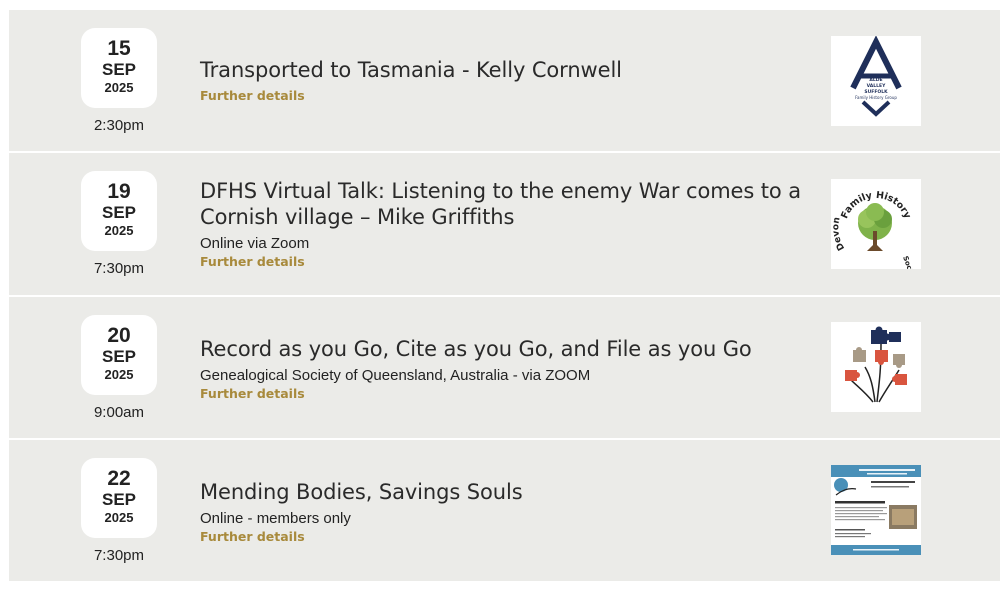 The image size is (1000, 589). I want to click on devon-fhs-tree-logo-icon: Family History Devon Society, so click(876, 224).